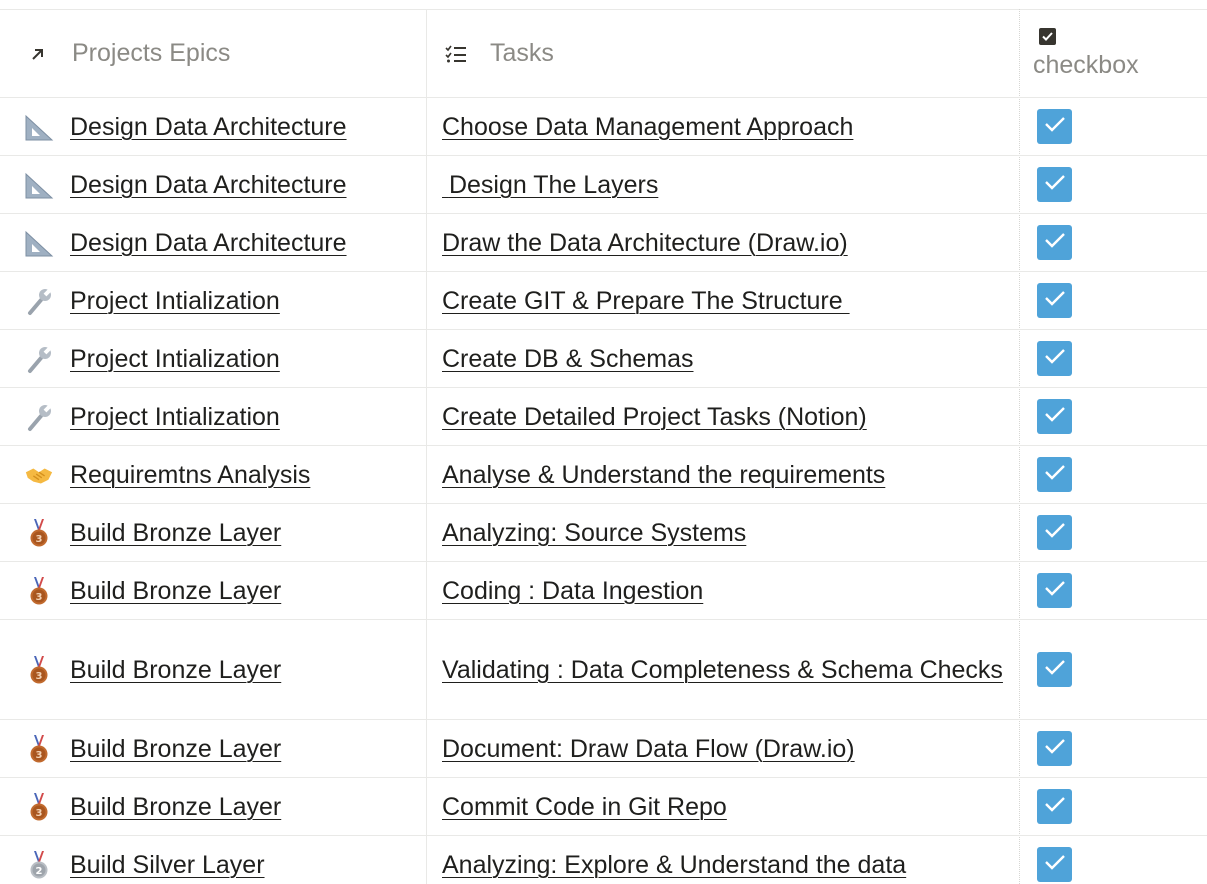  Describe the element at coordinates (550, 185) in the screenshot. I see `task-link: Design The Layers` at that location.